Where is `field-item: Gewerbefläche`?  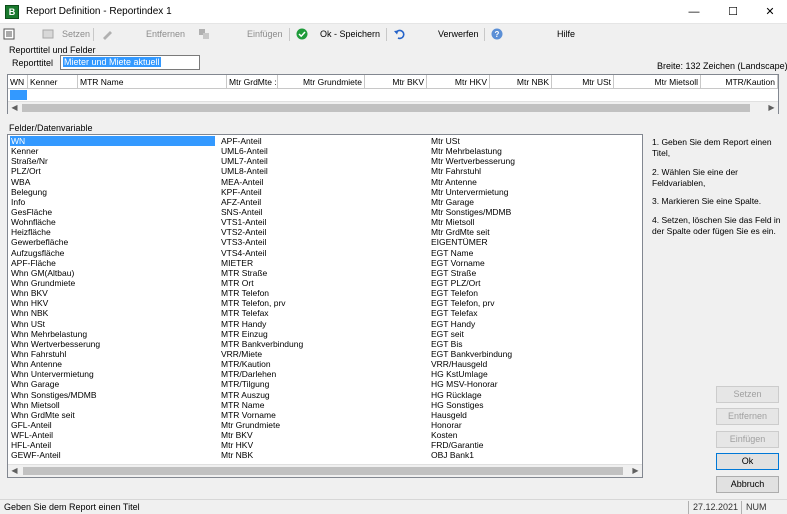
field-item: Gewerbefläche is located at coordinates (112, 242).